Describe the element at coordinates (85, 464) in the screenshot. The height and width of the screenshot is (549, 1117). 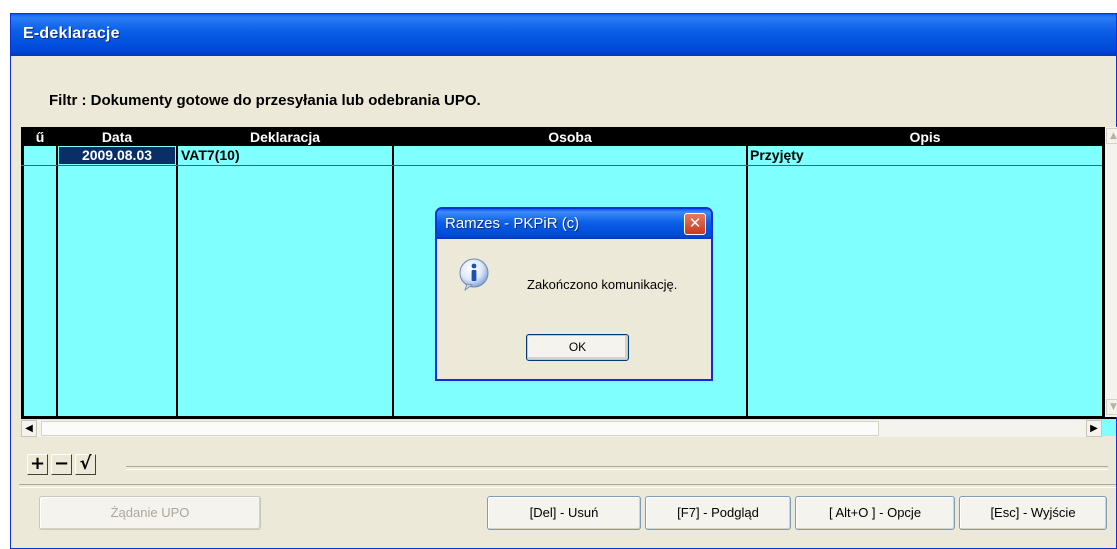
I see `confirm-record-button: √` at that location.